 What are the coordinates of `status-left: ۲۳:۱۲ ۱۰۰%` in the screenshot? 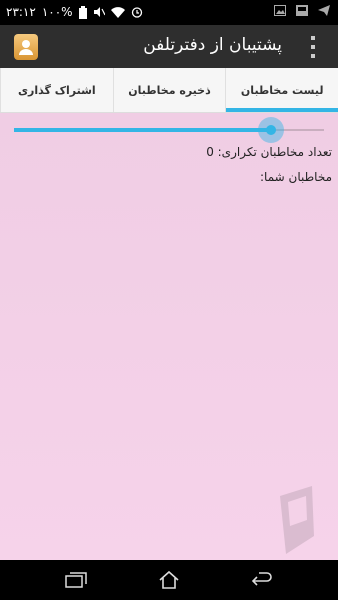 It's located at (74, 12).